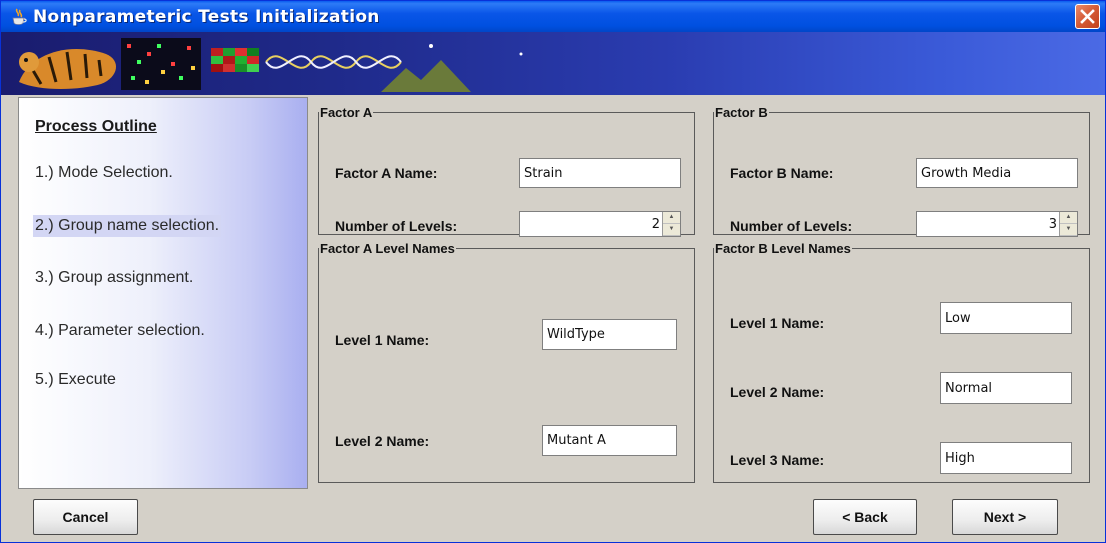 Image resolution: width=1106 pixels, height=543 pixels. I want to click on factor-a-levels-label: Number of Levels:, so click(396, 226).